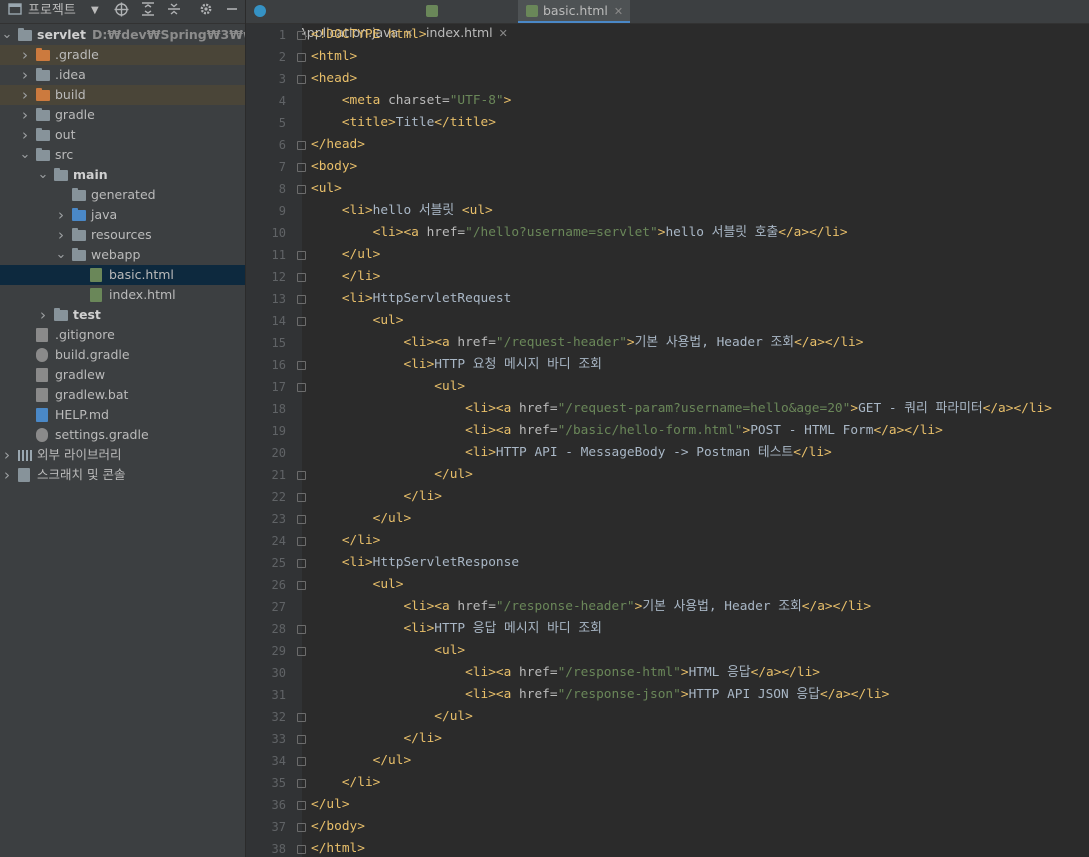 The width and height of the screenshot is (1089, 857). What do you see at coordinates (87, 314) in the screenshot?
I see `tree-item-label: test` at bounding box center [87, 314].